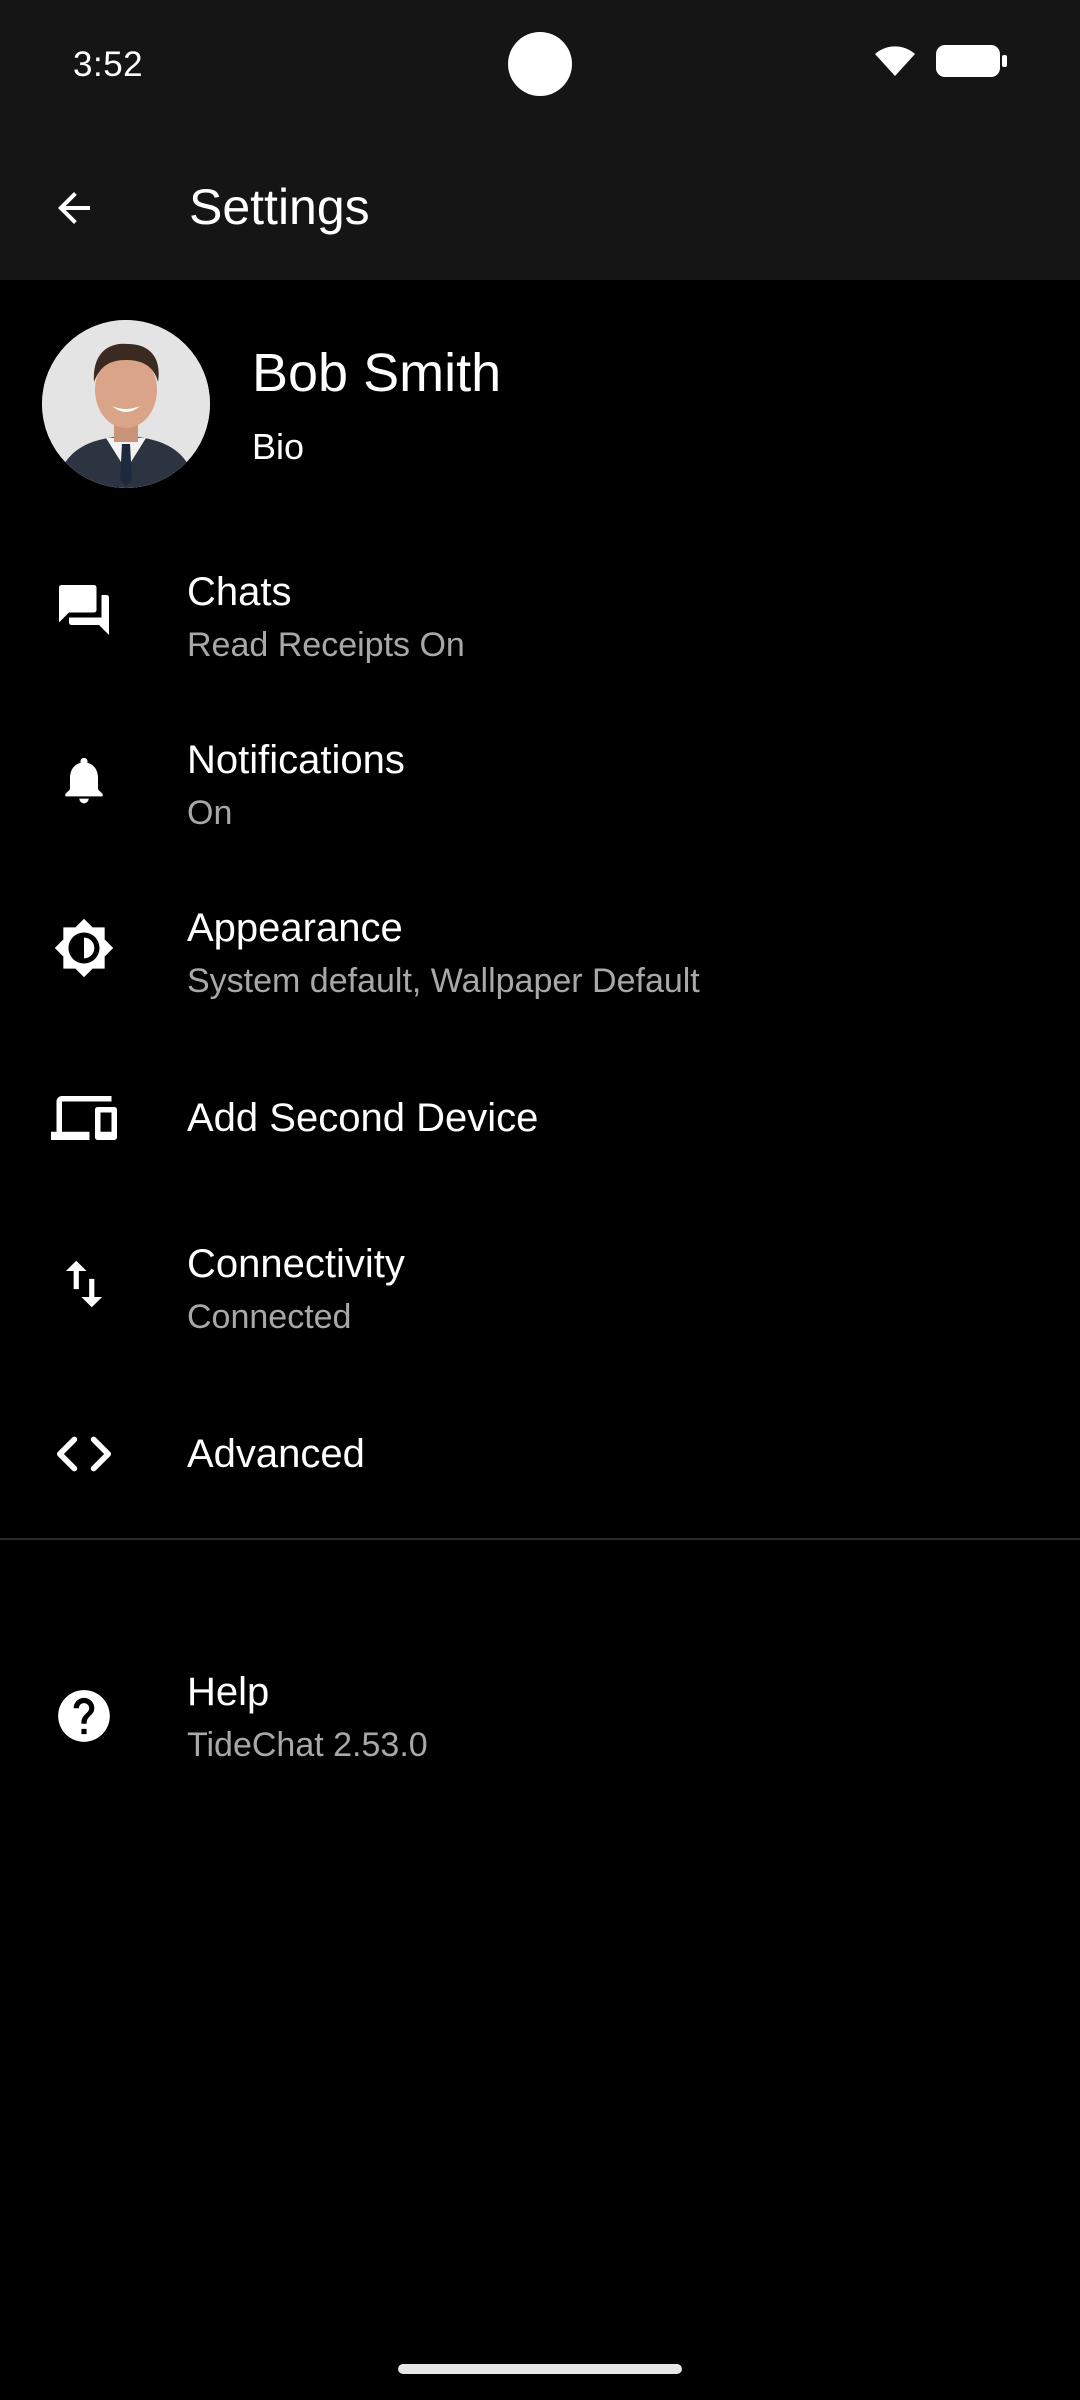 Image resolution: width=1080 pixels, height=2400 pixels. What do you see at coordinates (278, 446) in the screenshot?
I see `profile-bio: Bio` at bounding box center [278, 446].